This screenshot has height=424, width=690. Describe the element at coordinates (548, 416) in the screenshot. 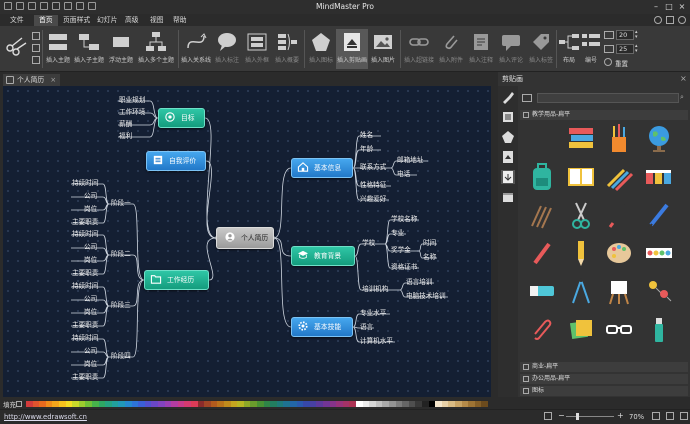

I see `fit-page-icon` at that location.